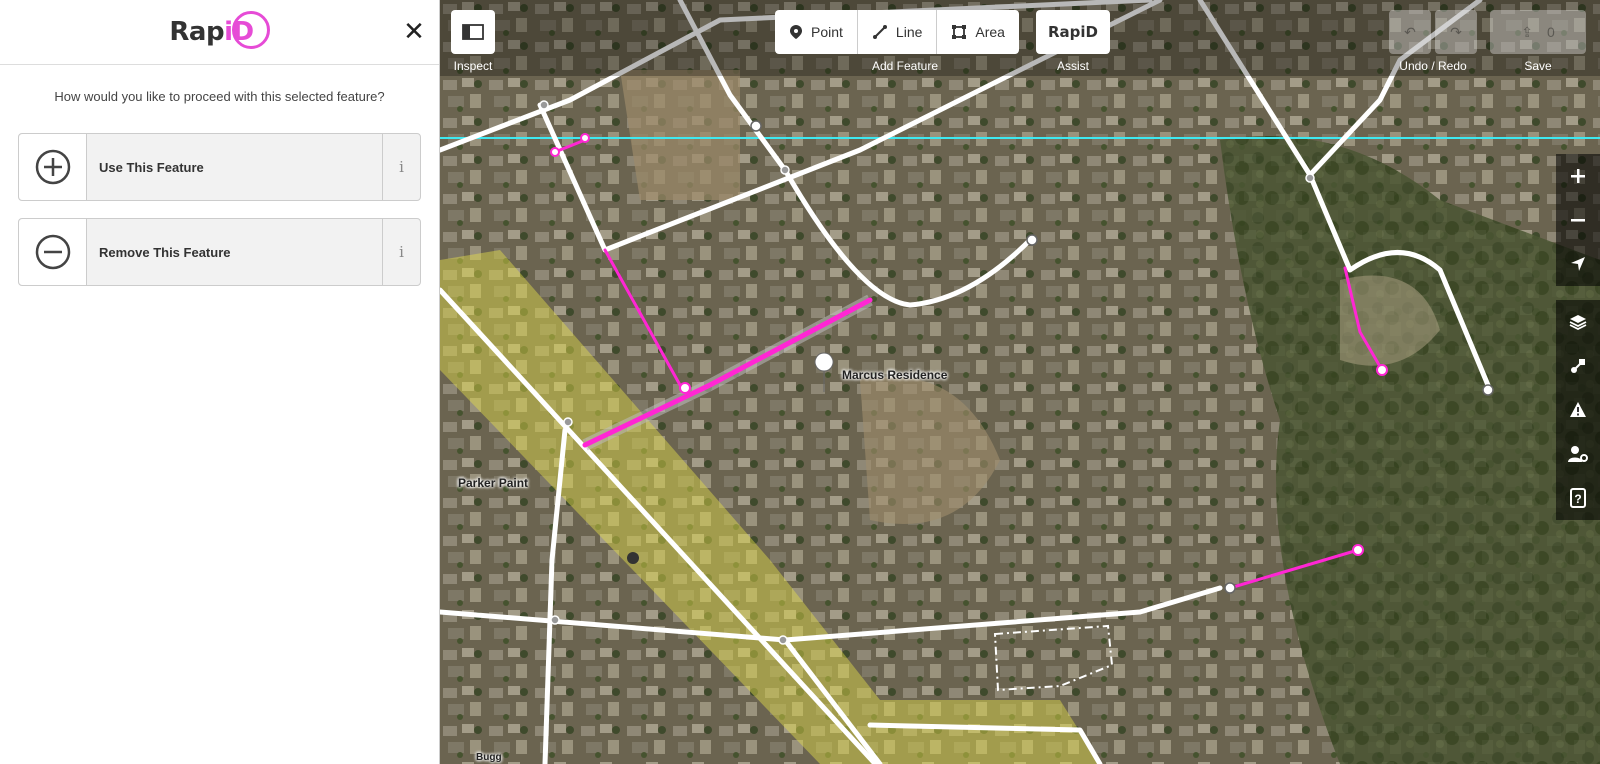  I want to click on sidebar-toggle-icon, so click(473, 32).